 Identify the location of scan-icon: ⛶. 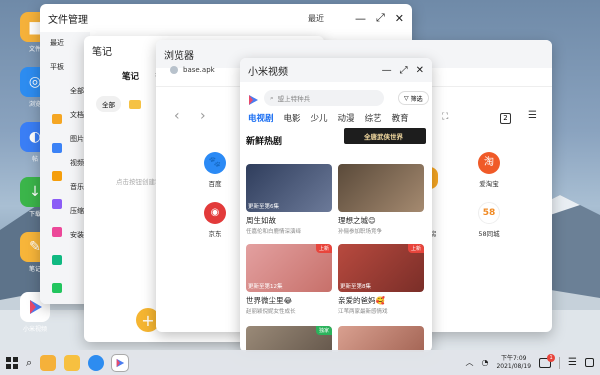
(445, 117).